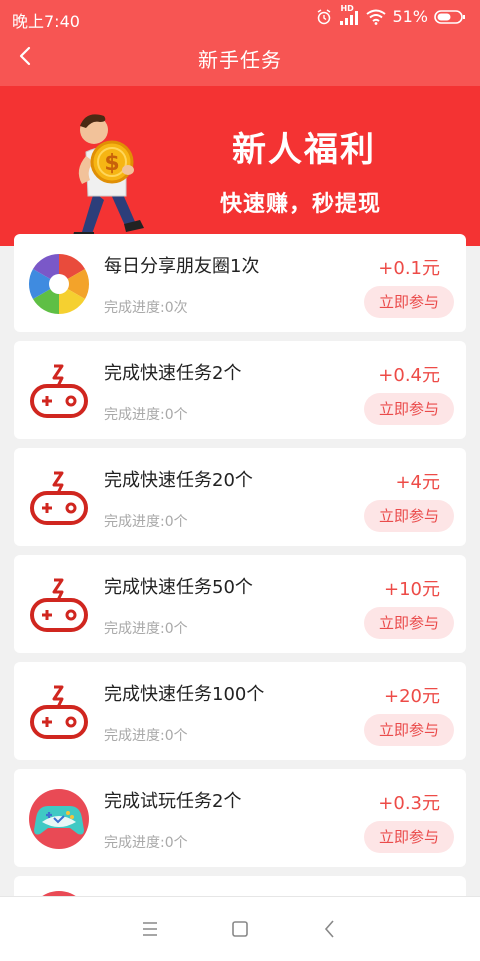 The height and width of the screenshot is (961, 480). What do you see at coordinates (146, 308) in the screenshot?
I see `task-progress: 完成进度:0次` at bounding box center [146, 308].